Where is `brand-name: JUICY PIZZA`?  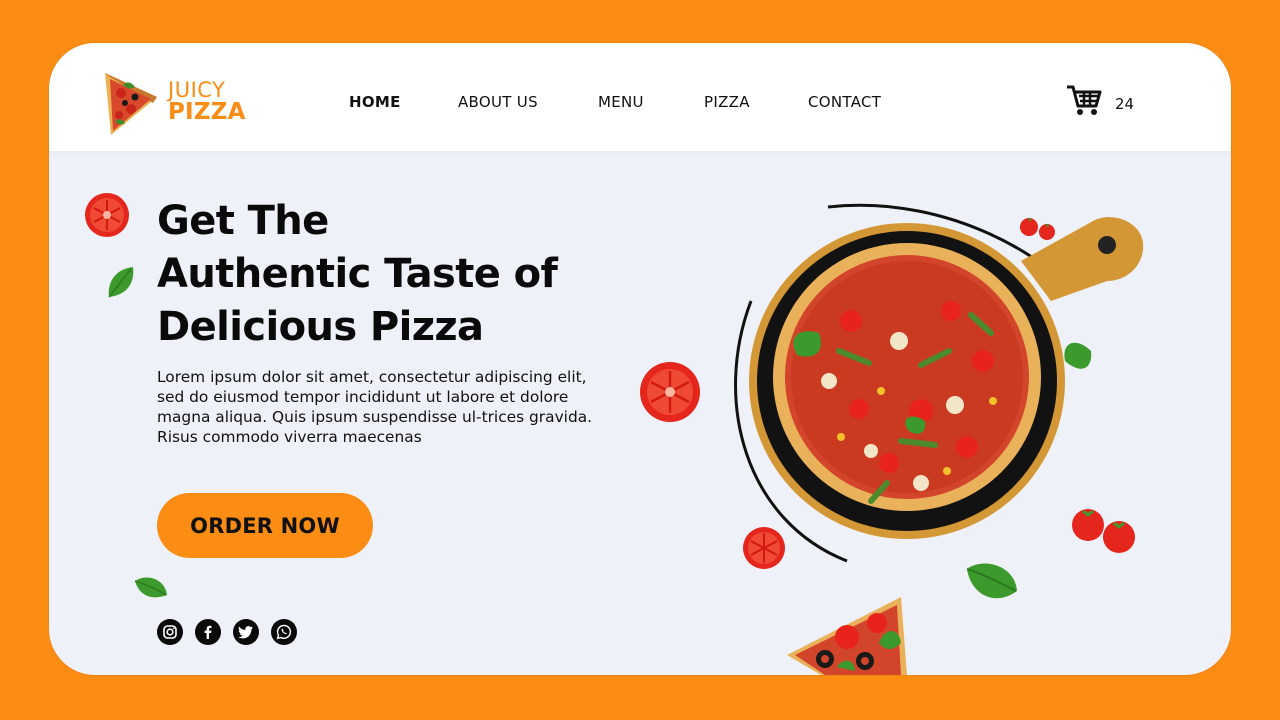 brand-name: JUICY PIZZA is located at coordinates (207, 101).